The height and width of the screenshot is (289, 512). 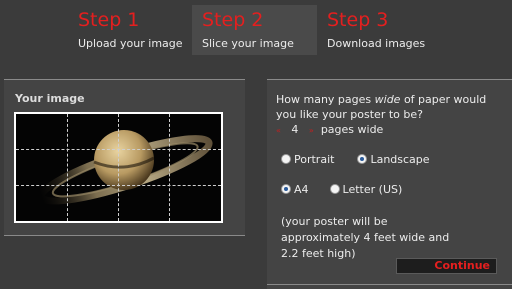 What do you see at coordinates (314, 159) in the screenshot?
I see `portrait-label: Portrait` at bounding box center [314, 159].